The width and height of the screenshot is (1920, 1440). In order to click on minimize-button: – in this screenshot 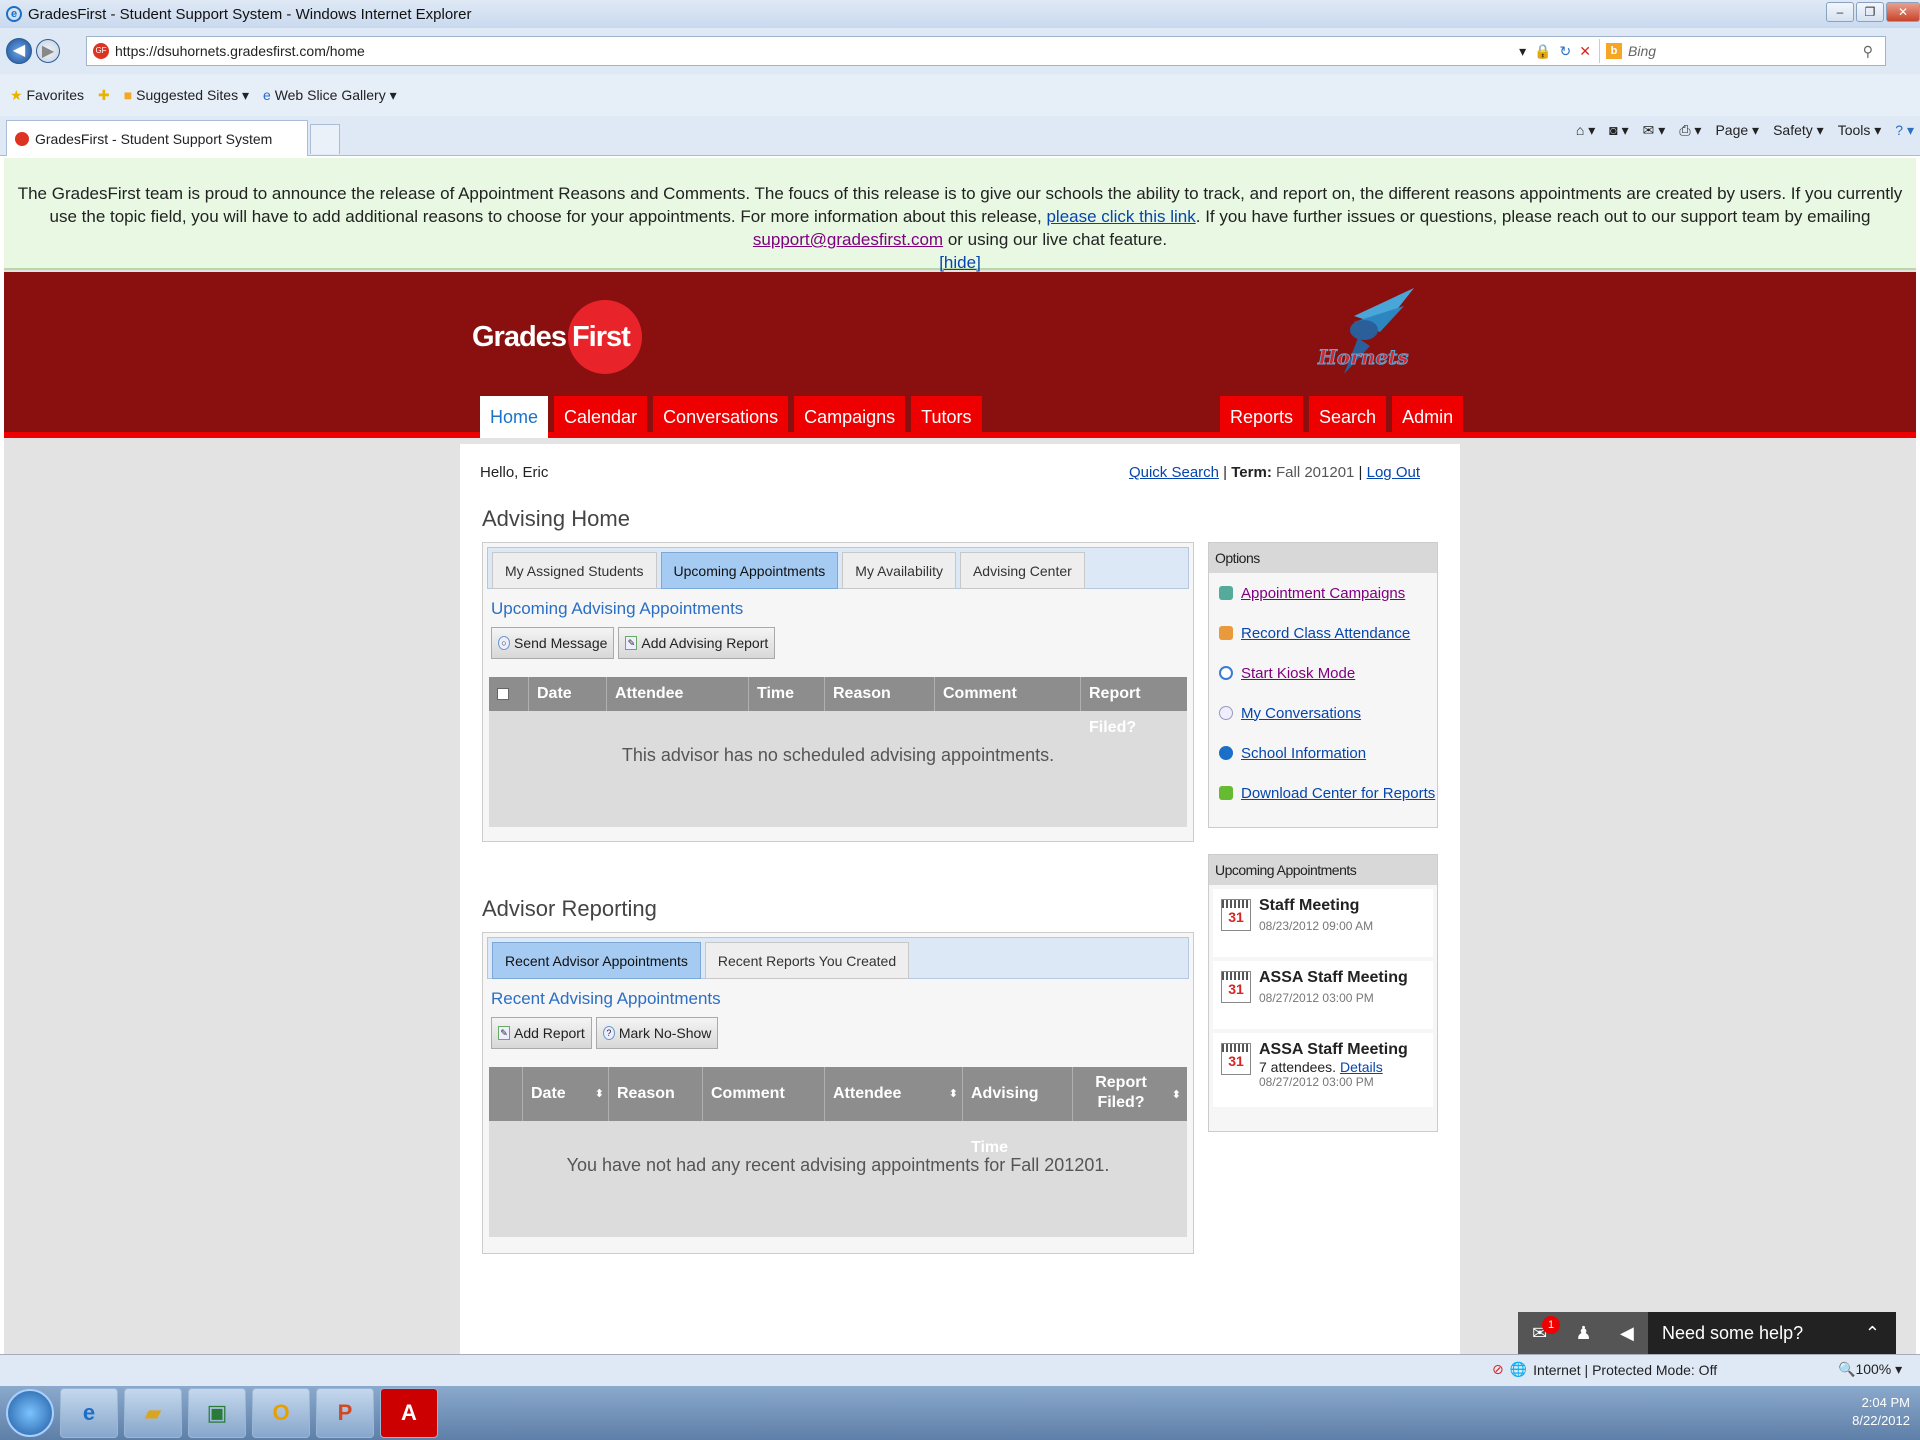, I will do `click(1840, 12)`.